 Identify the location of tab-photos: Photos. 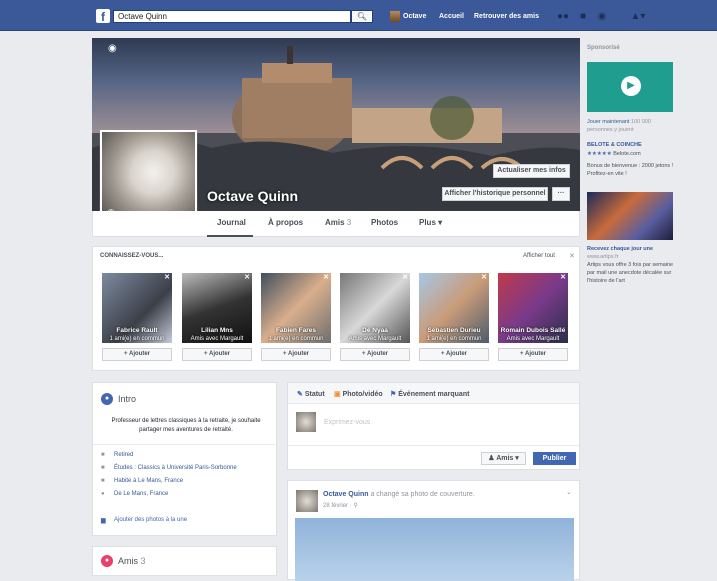
(384, 222).